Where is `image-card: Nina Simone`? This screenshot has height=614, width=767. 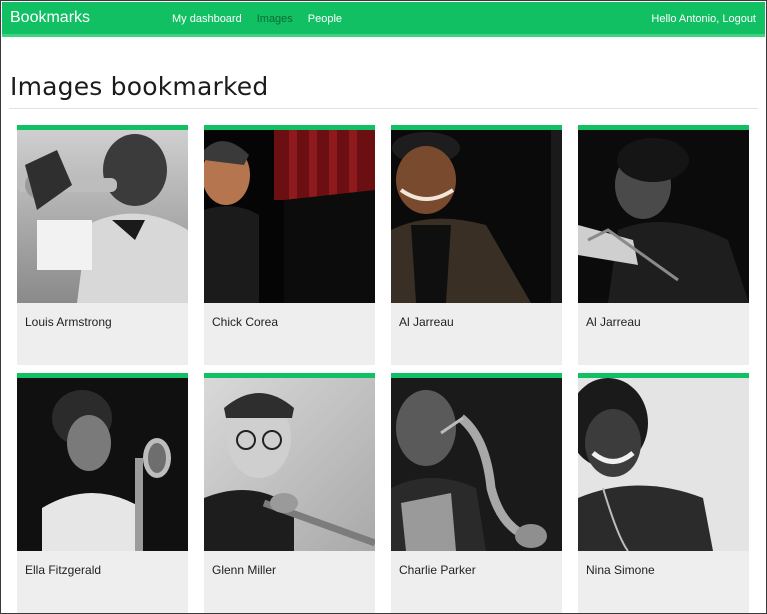 image-card: Nina Simone is located at coordinates (663, 493).